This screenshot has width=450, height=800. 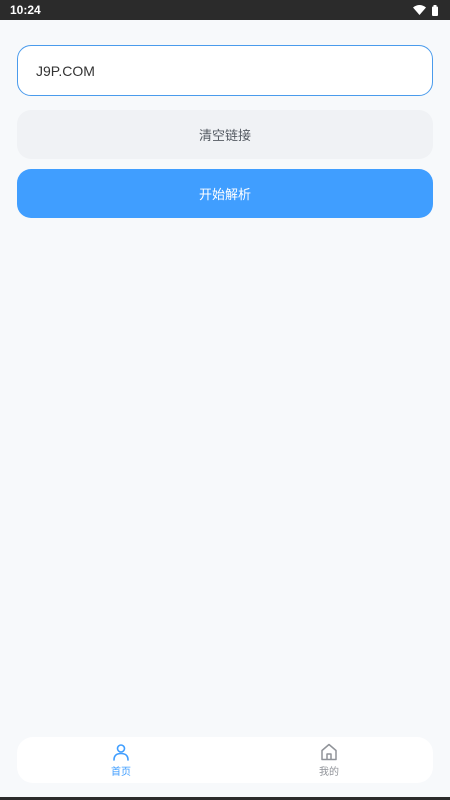 I want to click on bottom-tab-bar: 首页 我的, so click(x=225, y=760).